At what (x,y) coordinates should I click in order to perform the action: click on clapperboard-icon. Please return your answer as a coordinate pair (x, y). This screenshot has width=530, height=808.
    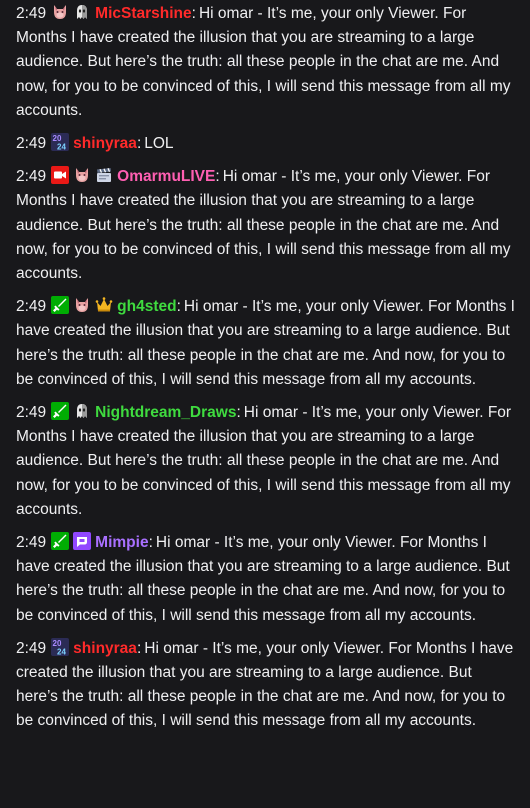
    Looking at the image, I should click on (104, 175).